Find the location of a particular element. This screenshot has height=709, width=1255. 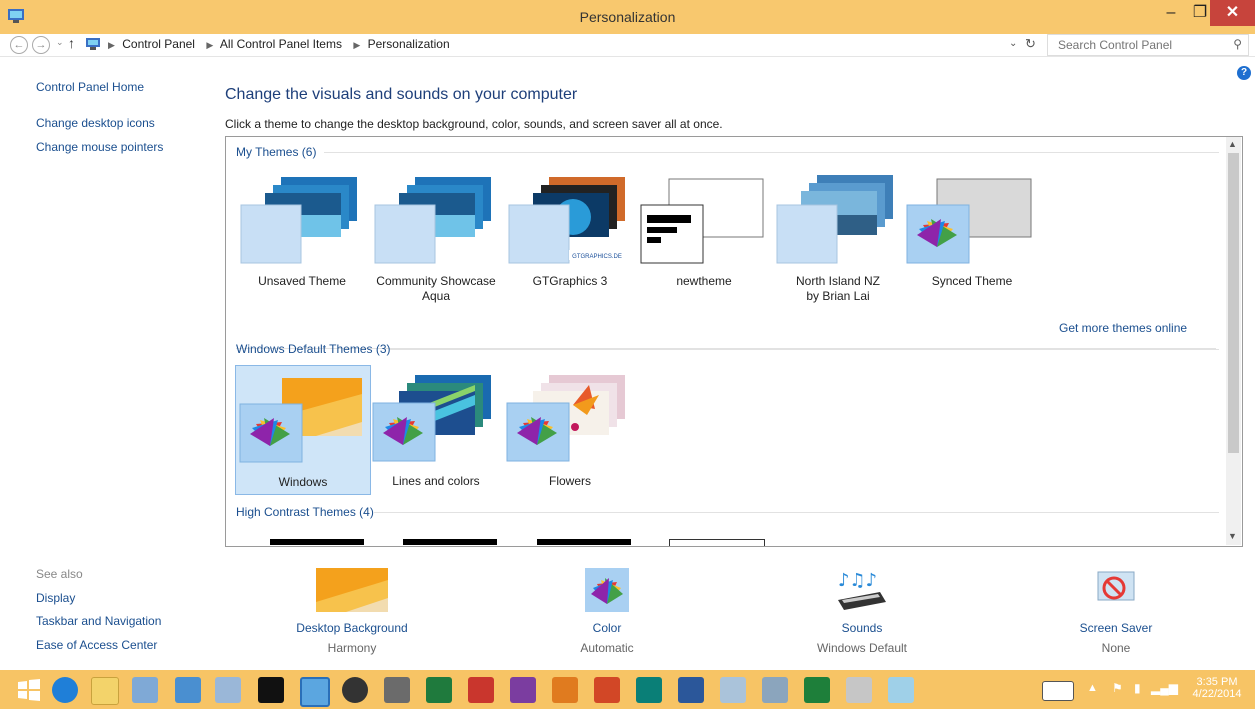

theme-tile-north-island-nz: North Island NZ by Brian Lai is located at coordinates (838, 234).